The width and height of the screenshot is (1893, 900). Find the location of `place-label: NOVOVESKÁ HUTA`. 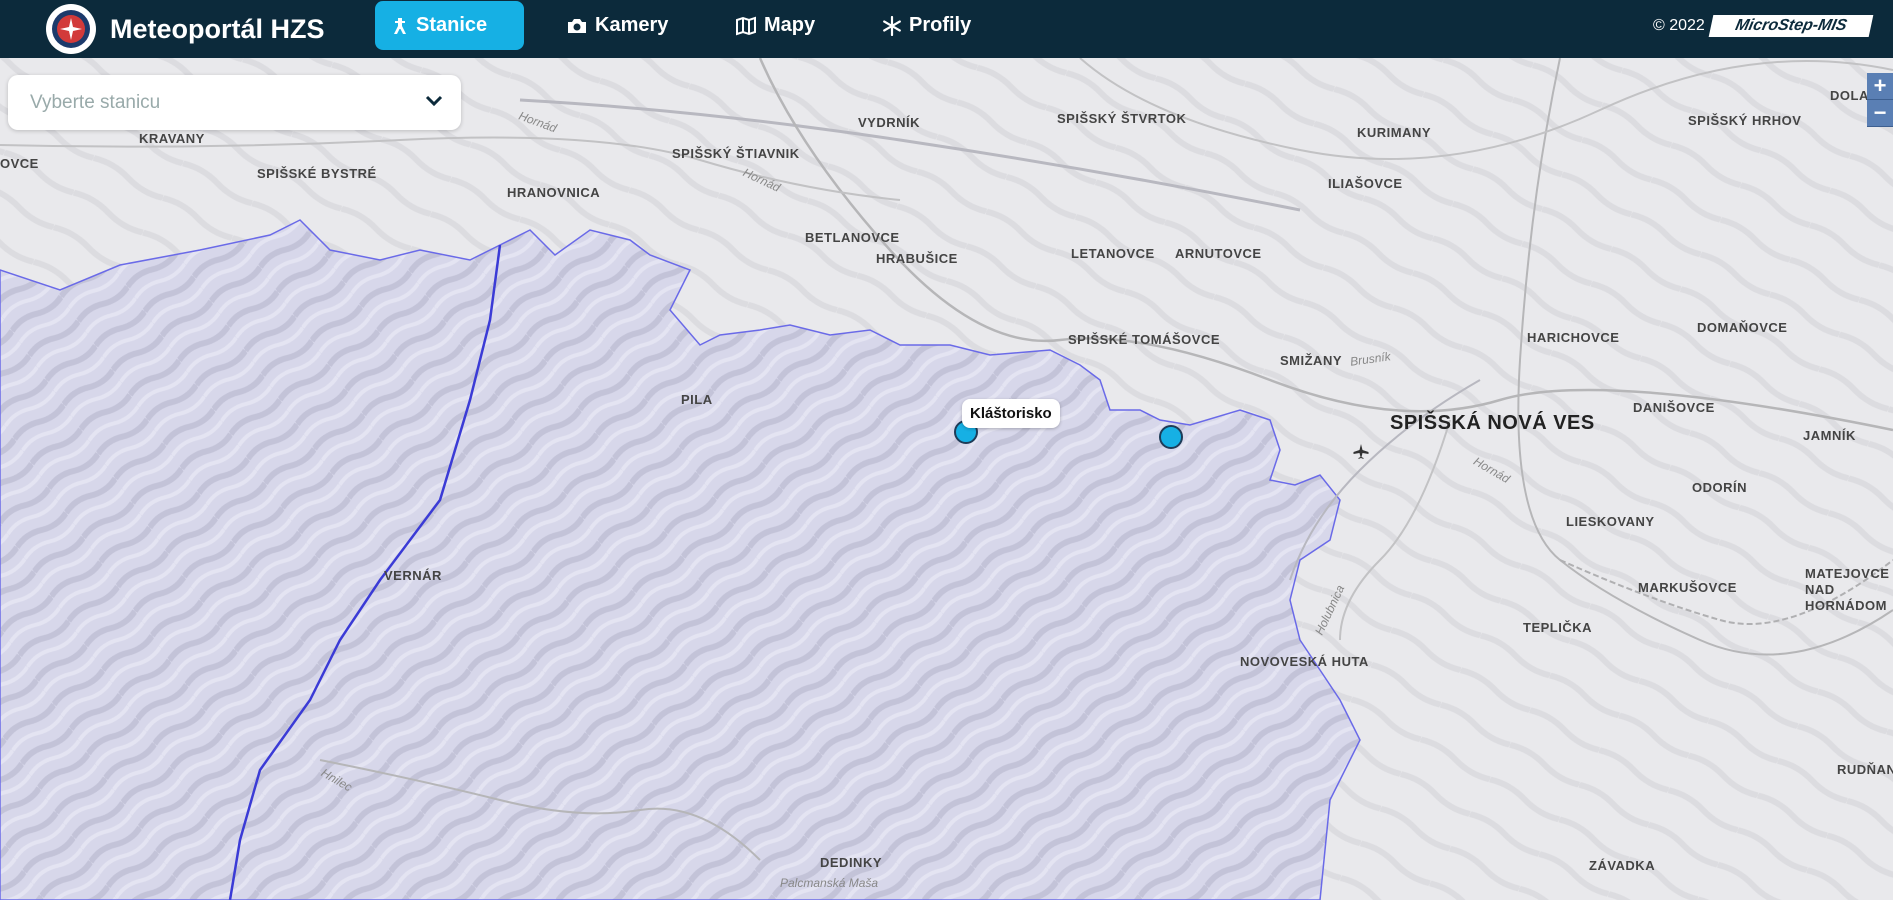

place-label: NOVOVESKÁ HUTA is located at coordinates (1304, 661).